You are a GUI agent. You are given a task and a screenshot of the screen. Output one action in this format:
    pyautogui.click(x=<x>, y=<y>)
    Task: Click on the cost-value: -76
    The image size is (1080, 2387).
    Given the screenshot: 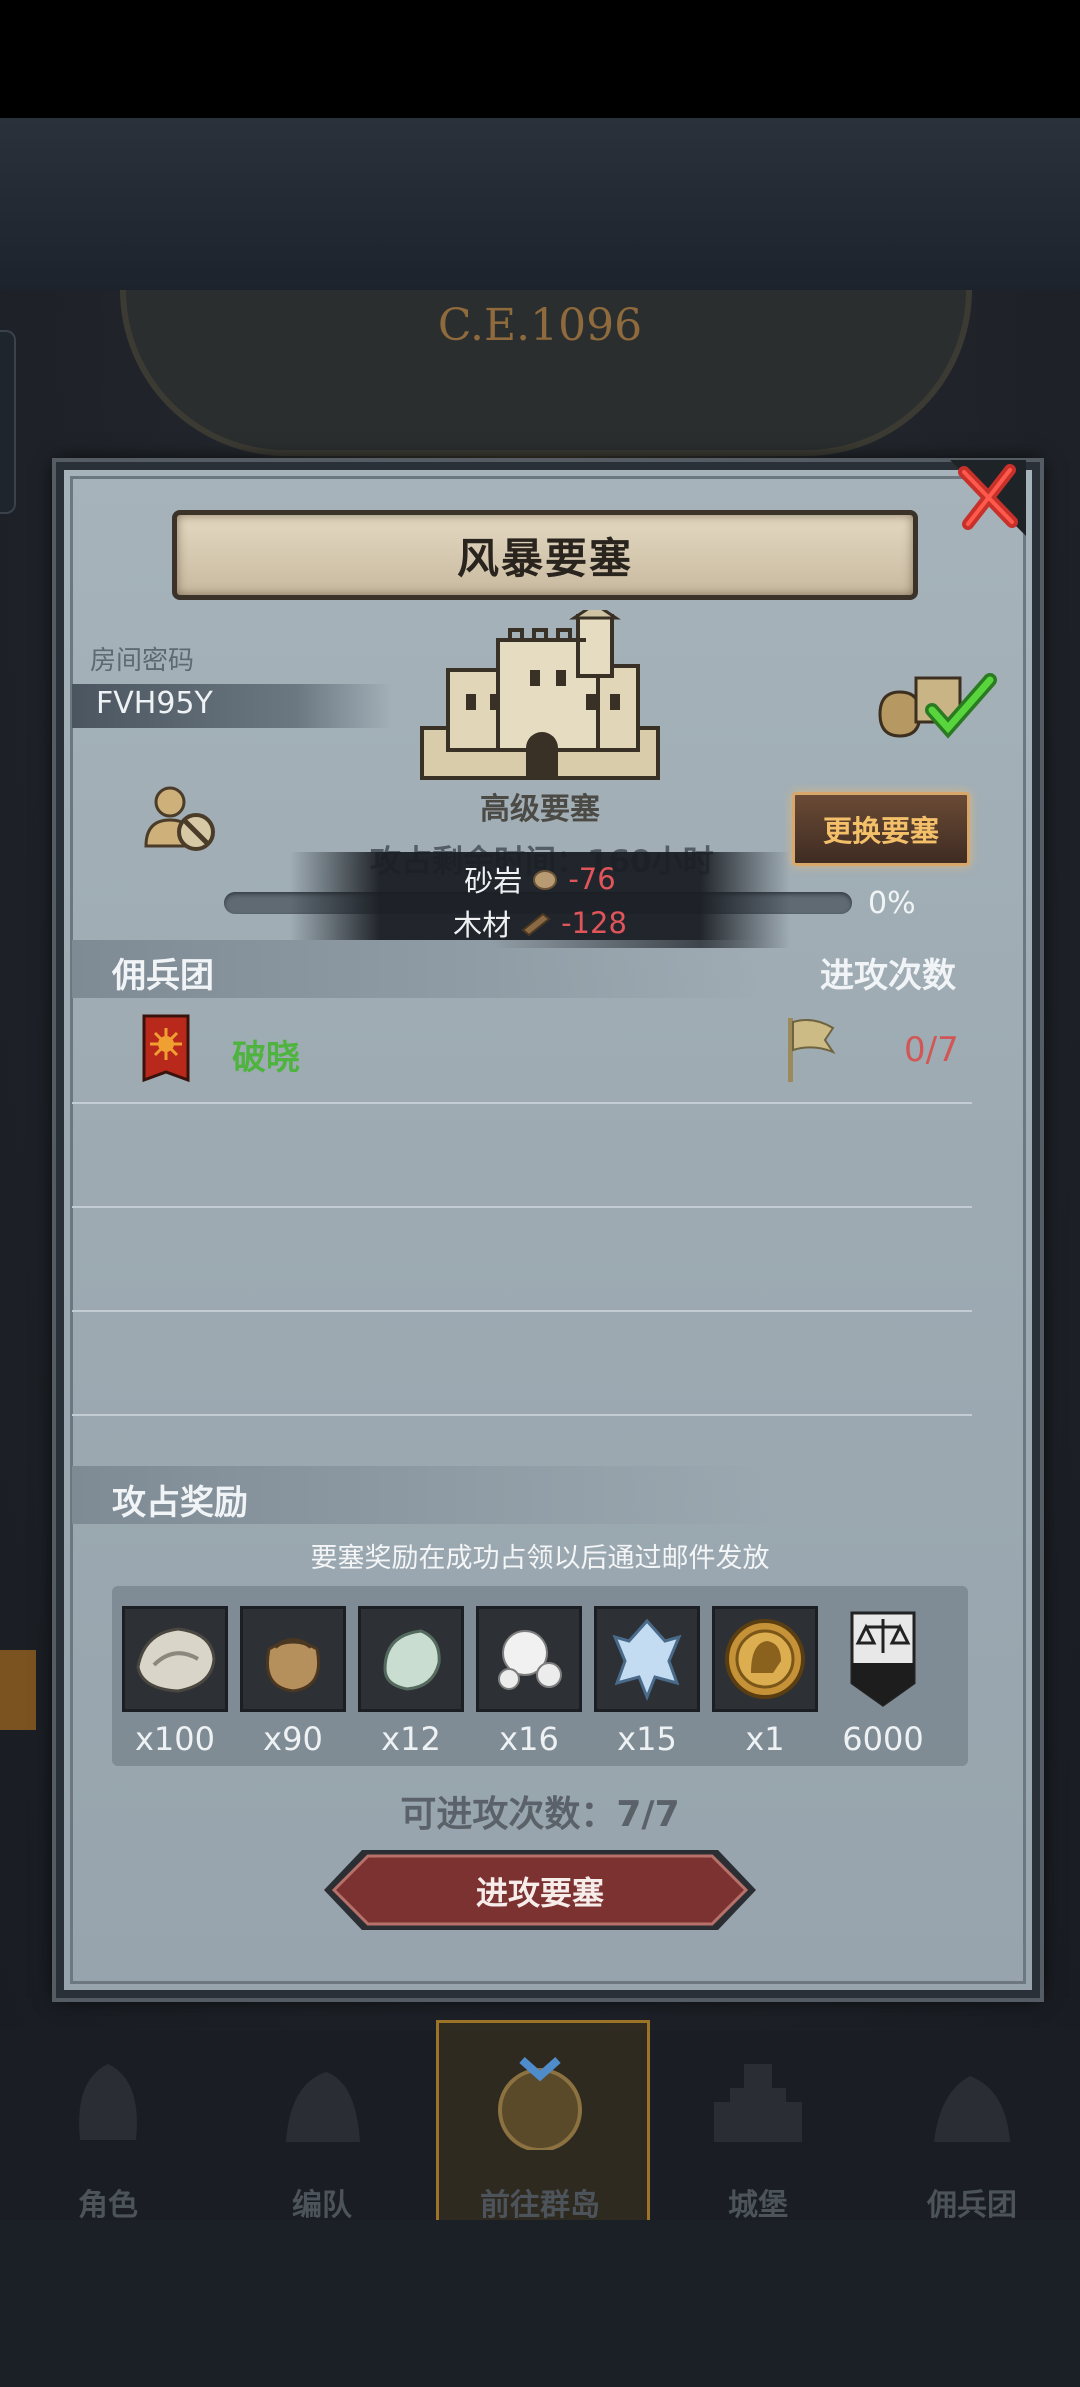 What is the action you would take?
    pyautogui.click(x=592, y=879)
    